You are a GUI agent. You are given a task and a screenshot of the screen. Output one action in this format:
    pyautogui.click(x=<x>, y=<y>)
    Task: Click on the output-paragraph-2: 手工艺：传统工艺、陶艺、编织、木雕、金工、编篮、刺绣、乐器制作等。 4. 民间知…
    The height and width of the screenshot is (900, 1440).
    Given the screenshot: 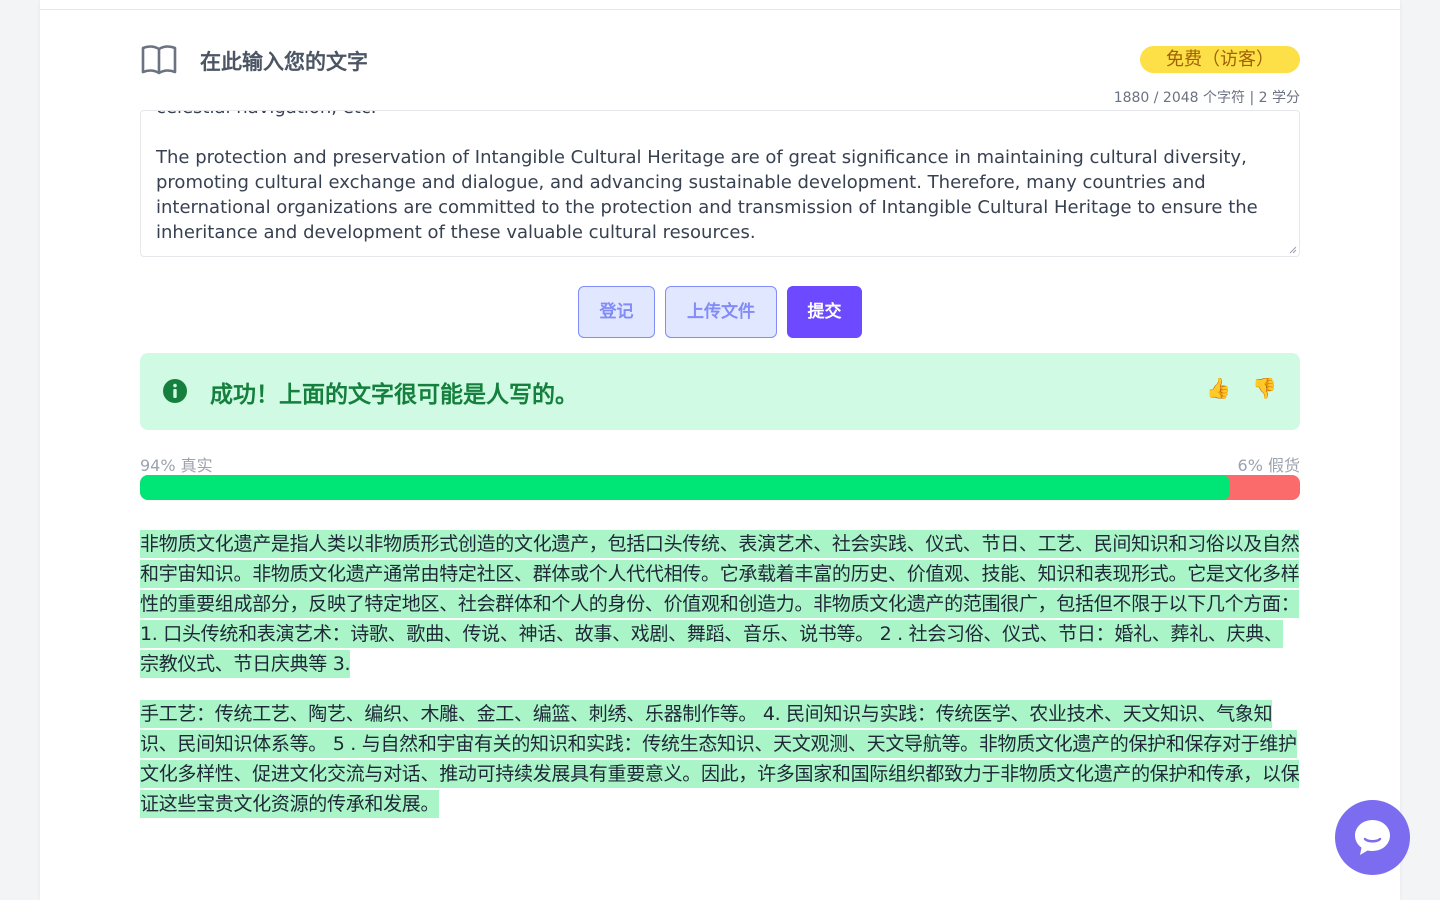 What is the action you would take?
    pyautogui.click(x=720, y=759)
    